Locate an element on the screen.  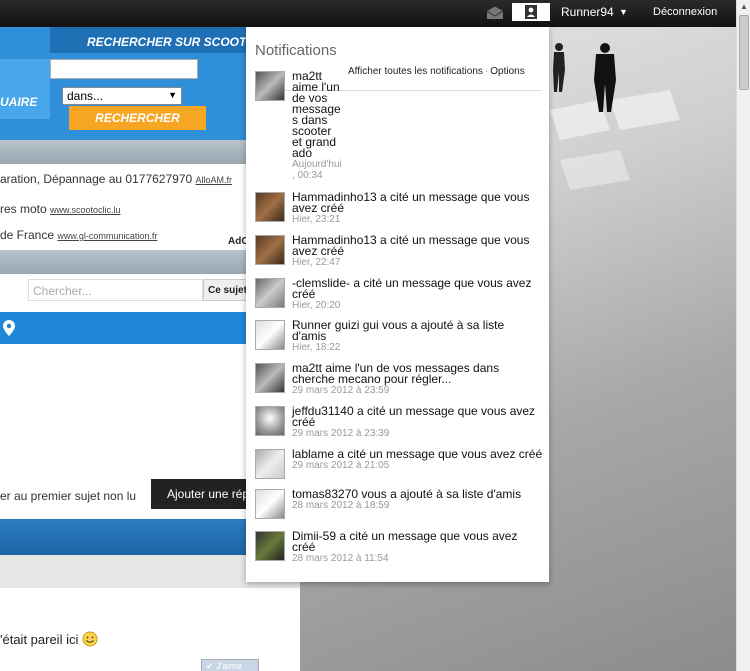
mail-icon is located at coordinates (495, 13).